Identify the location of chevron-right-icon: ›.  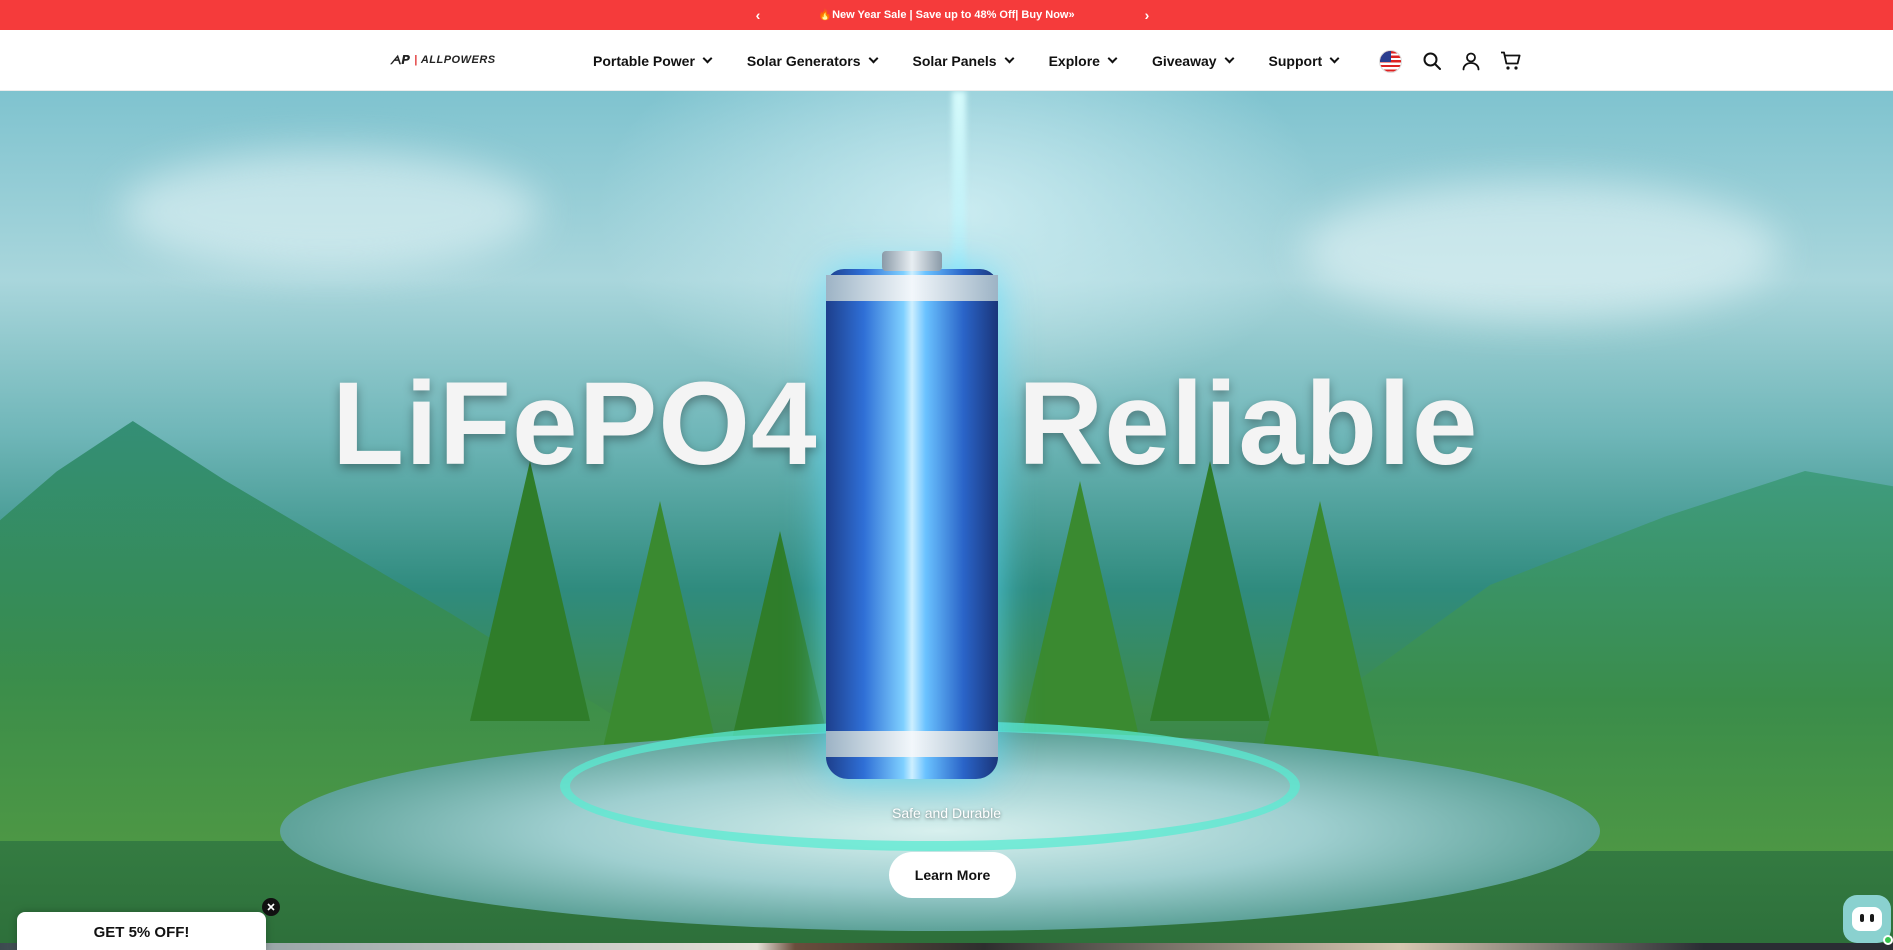
(1147, 15).